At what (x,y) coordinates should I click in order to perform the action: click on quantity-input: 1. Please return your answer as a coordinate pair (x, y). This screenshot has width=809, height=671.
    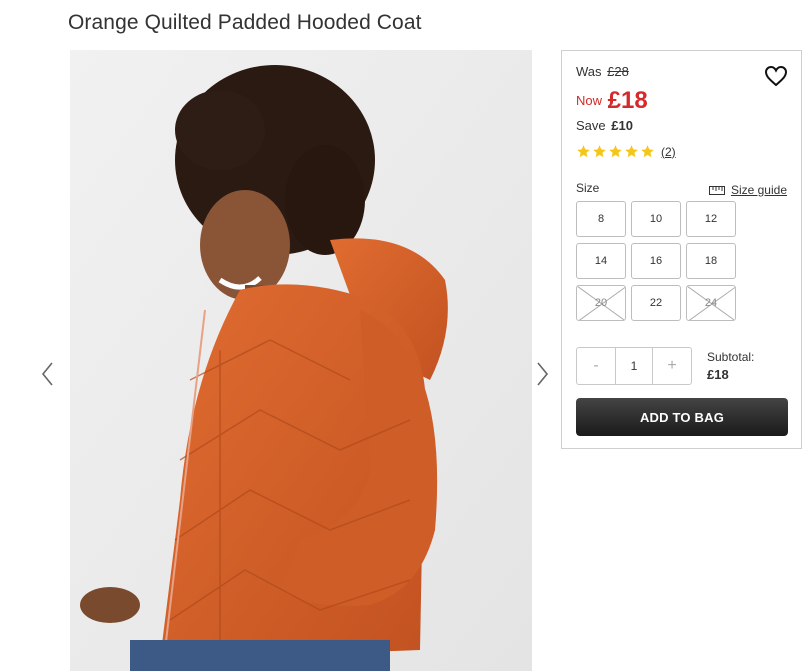
    Looking at the image, I should click on (634, 366).